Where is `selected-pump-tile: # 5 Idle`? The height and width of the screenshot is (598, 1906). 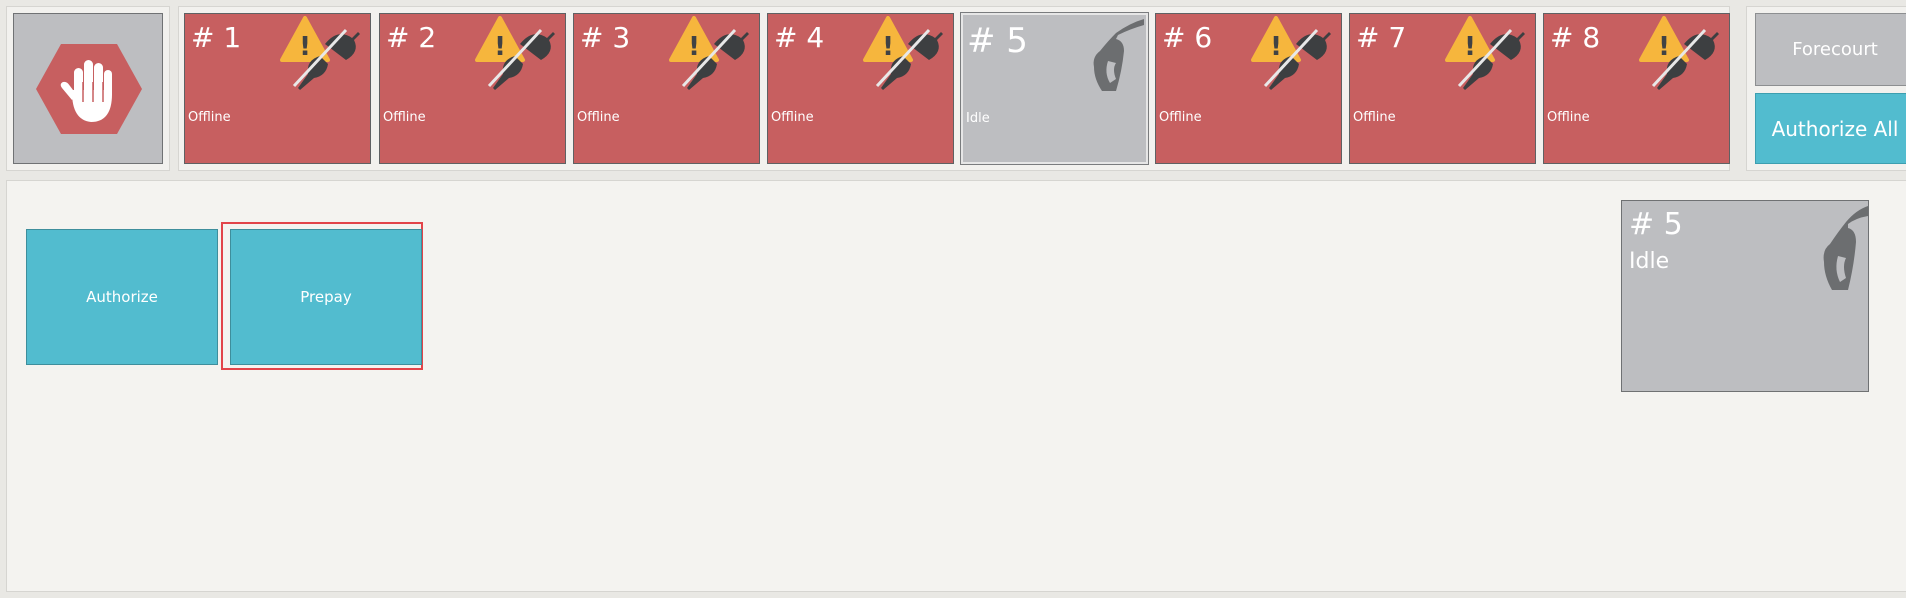 selected-pump-tile: # 5 Idle is located at coordinates (1745, 296).